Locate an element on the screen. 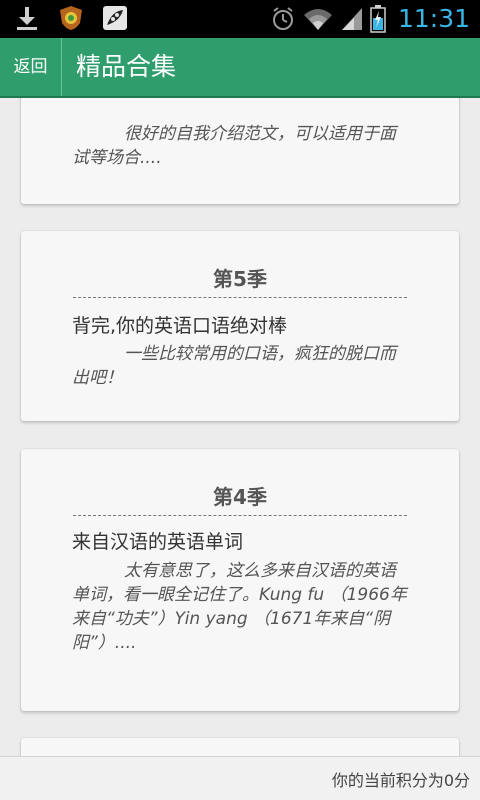 The width and height of the screenshot is (480, 800). shield-app-icon is located at coordinates (71, 18).